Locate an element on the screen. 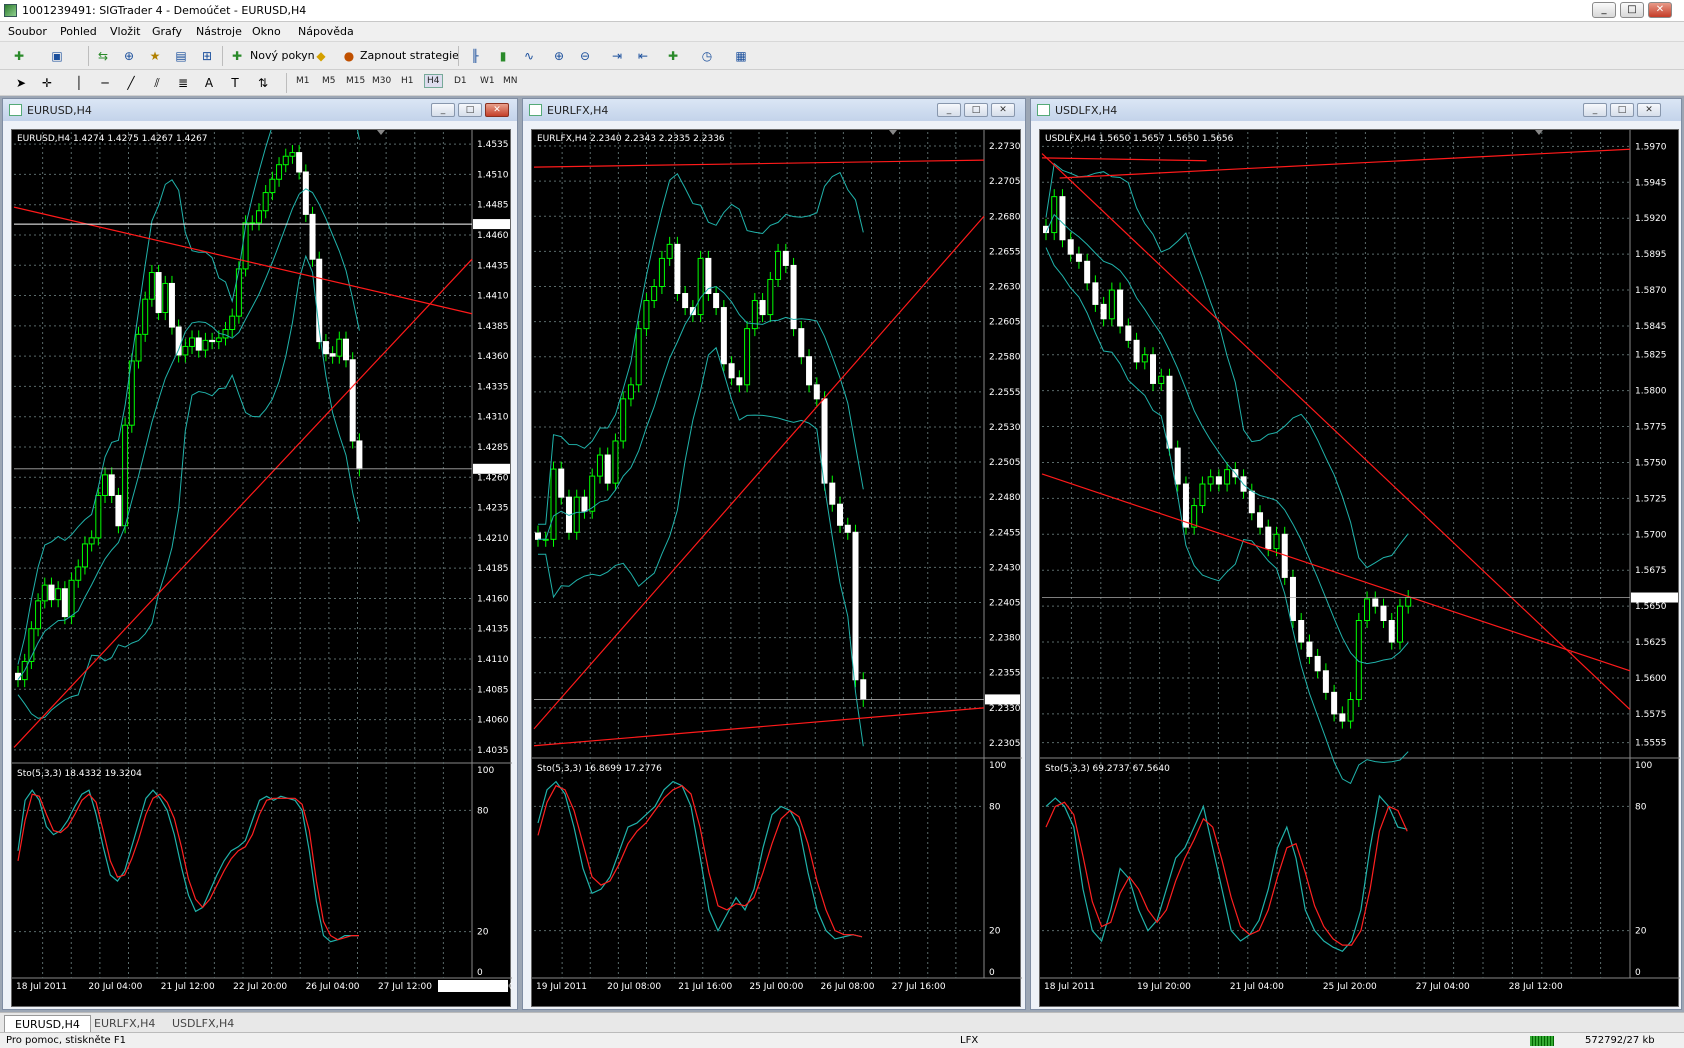 Image resolution: width=1684 pixels, height=1048 pixels. tab-eurlfx: EURLFX,H4 is located at coordinates (124, 1023).